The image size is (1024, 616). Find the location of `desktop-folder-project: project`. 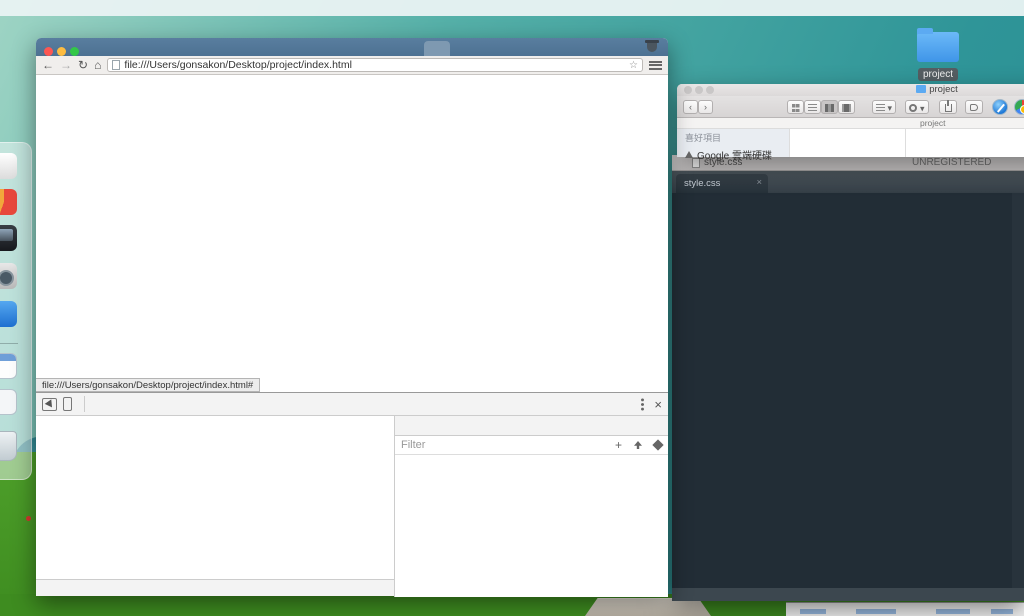

desktop-folder-project: project is located at coordinates (938, 54).